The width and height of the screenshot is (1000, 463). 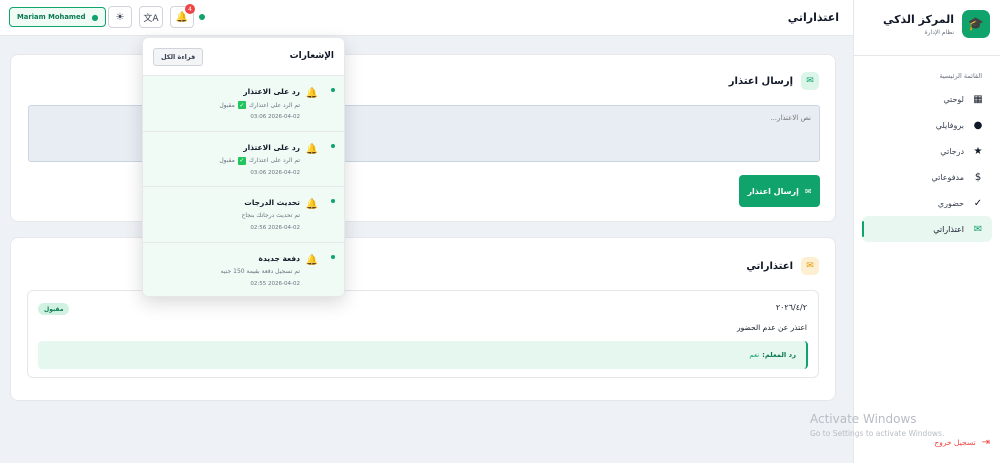 What do you see at coordinates (949, 125) in the screenshot?
I see `sidebar-item-label: بروفايلي` at bounding box center [949, 125].